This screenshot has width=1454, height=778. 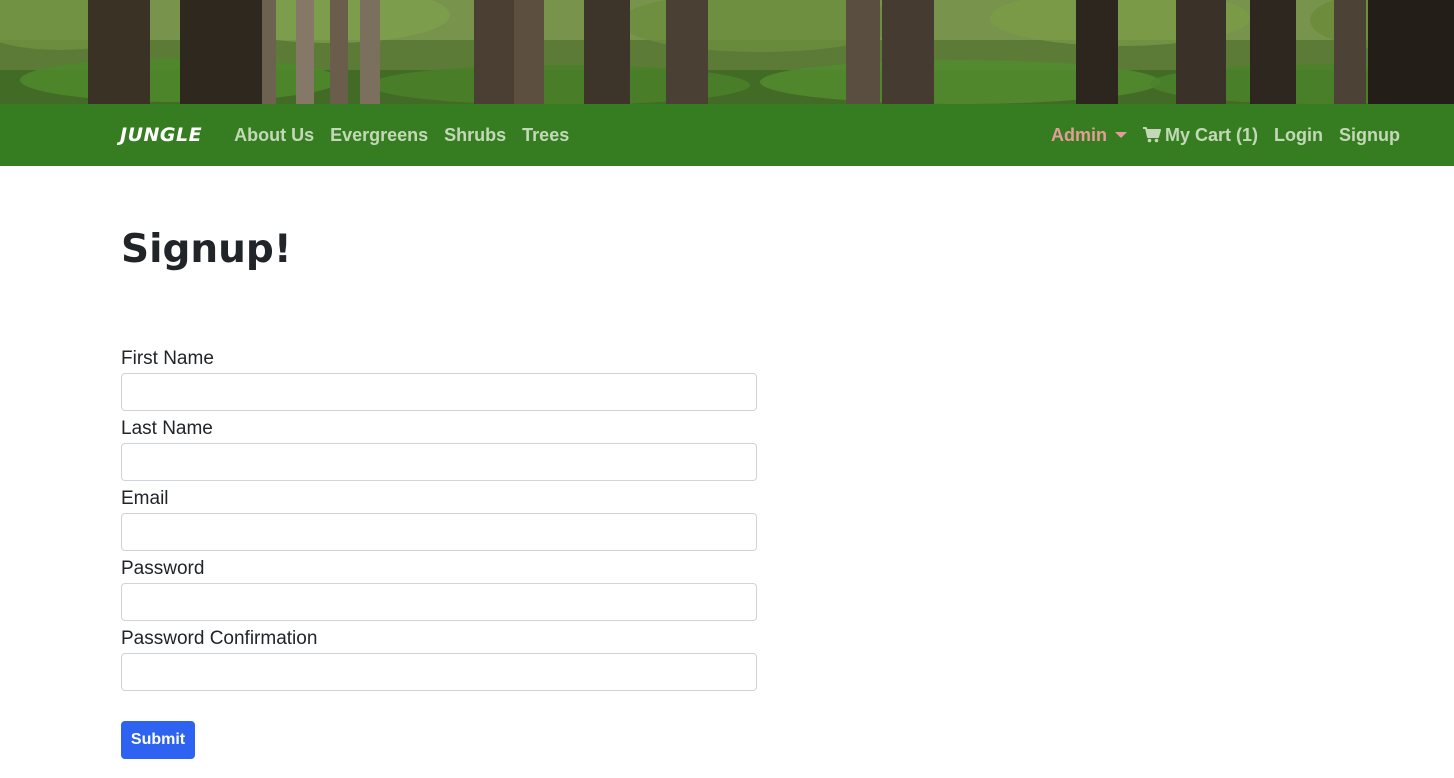 I want to click on brand-logo: JUNGLE, so click(x=161, y=135).